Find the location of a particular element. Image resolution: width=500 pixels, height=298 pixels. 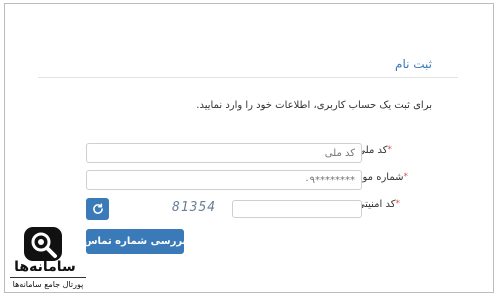

captcha-image: 81354 is located at coordinates (194, 207).